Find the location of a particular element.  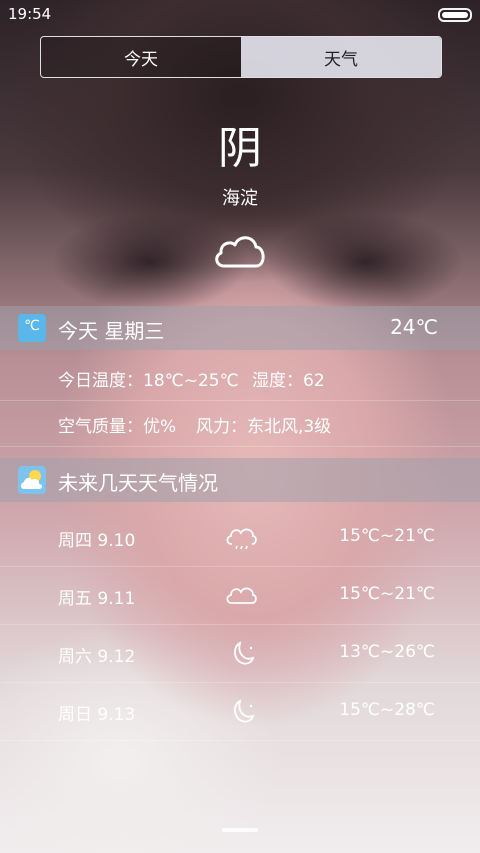

forecast-row: 周日 9.13 15℃~28℃ is located at coordinates (240, 711).